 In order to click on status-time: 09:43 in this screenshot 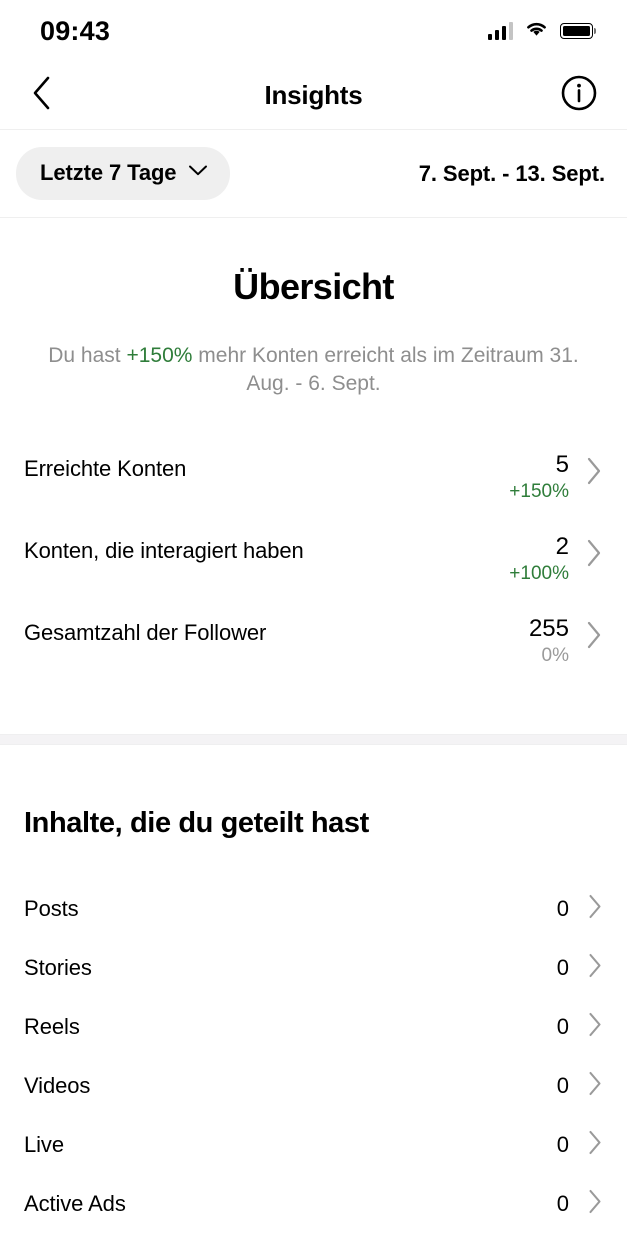, I will do `click(75, 30)`.